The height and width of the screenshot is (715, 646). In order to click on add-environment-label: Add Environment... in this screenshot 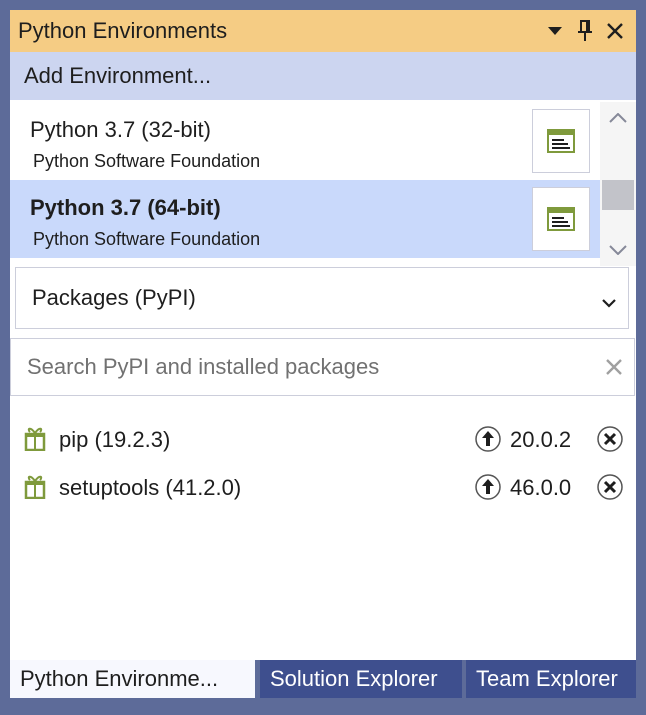, I will do `click(118, 75)`.